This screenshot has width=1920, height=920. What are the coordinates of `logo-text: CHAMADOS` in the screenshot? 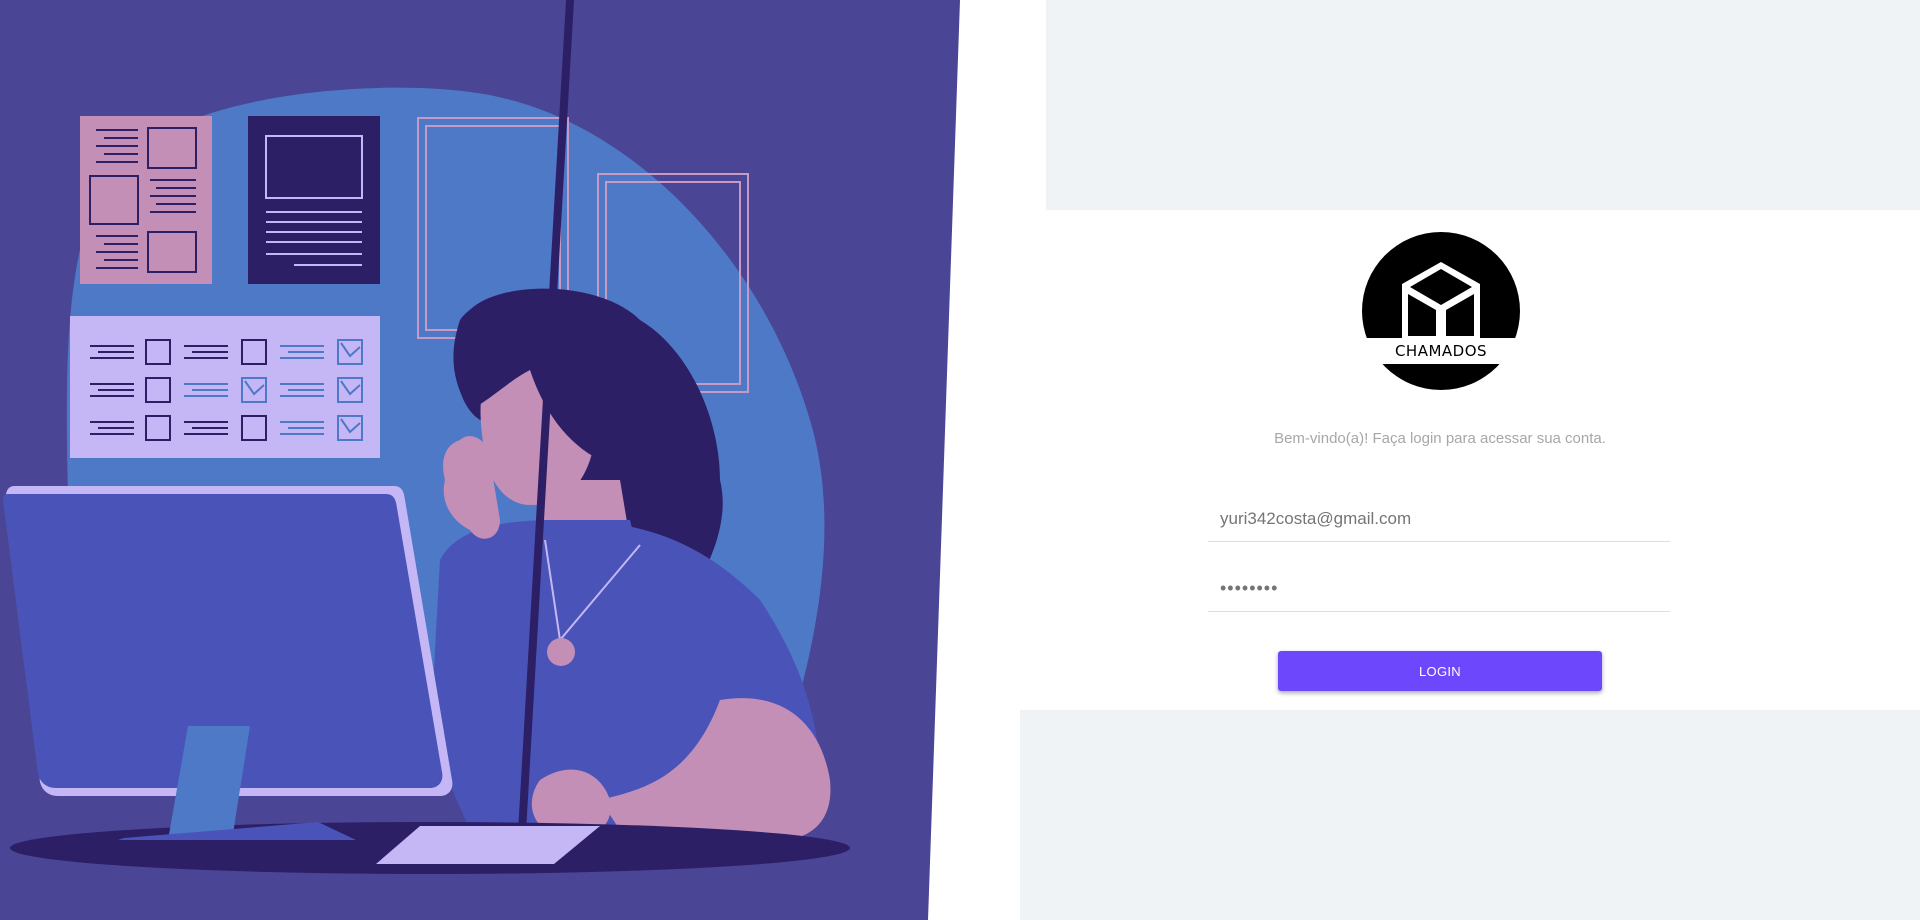 It's located at (1441, 351).